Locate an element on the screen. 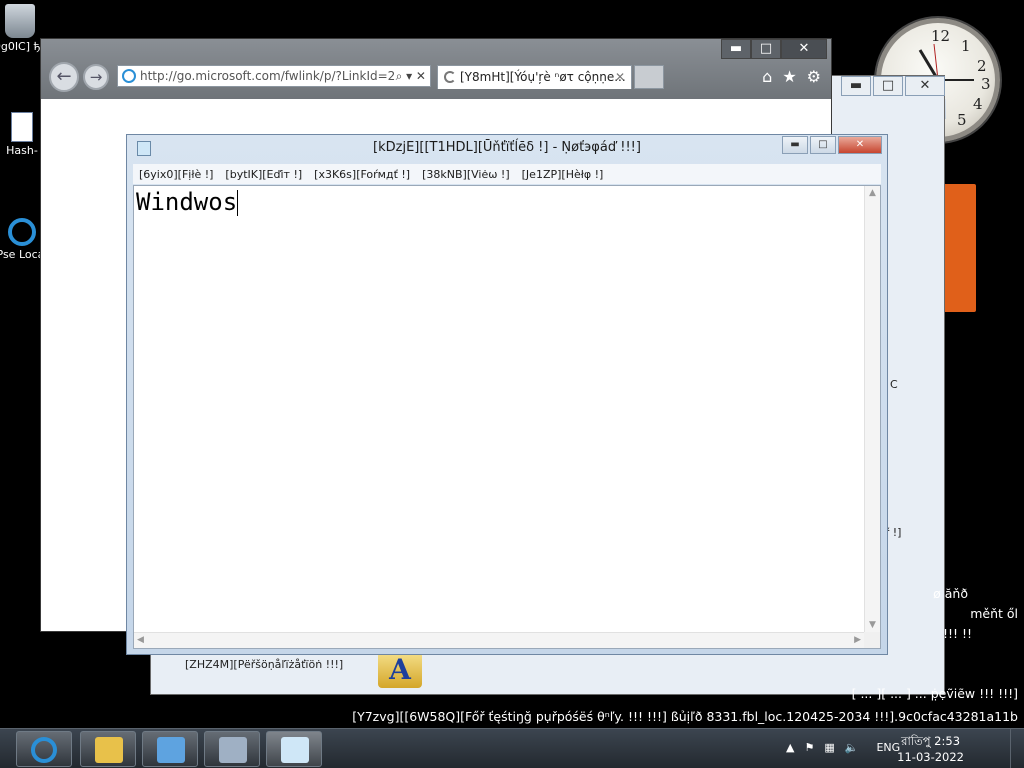 Image resolution: width=1024 pixels, height=768 pixels. taskbar-internet-explorer is located at coordinates (44, 749).